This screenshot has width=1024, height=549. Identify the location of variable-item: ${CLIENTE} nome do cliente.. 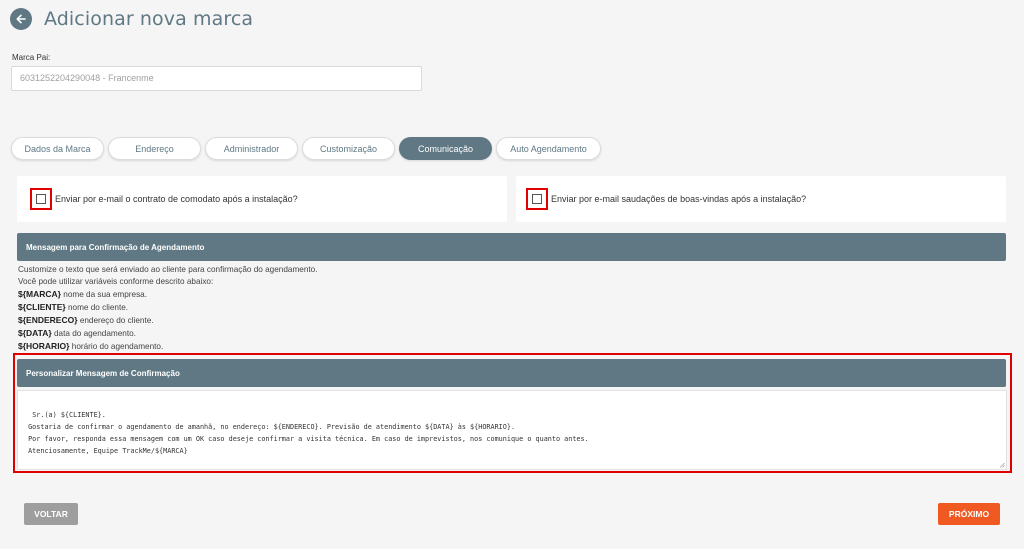
(73, 307).